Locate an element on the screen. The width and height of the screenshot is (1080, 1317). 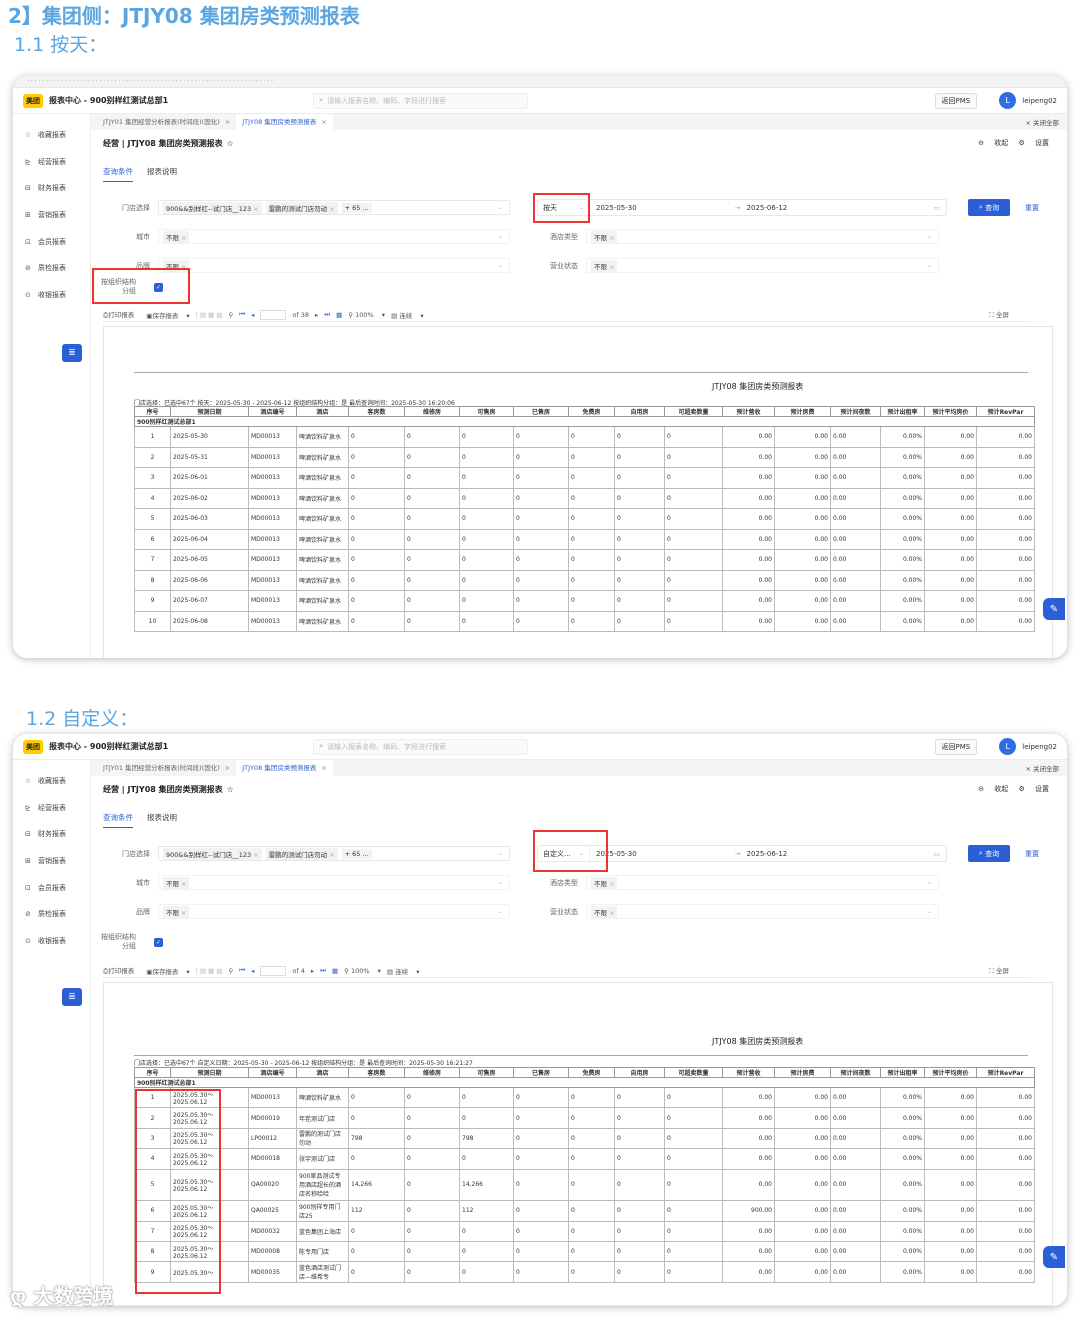
date-mode-select: 按天 ⌄ is located at coordinates (564, 207).